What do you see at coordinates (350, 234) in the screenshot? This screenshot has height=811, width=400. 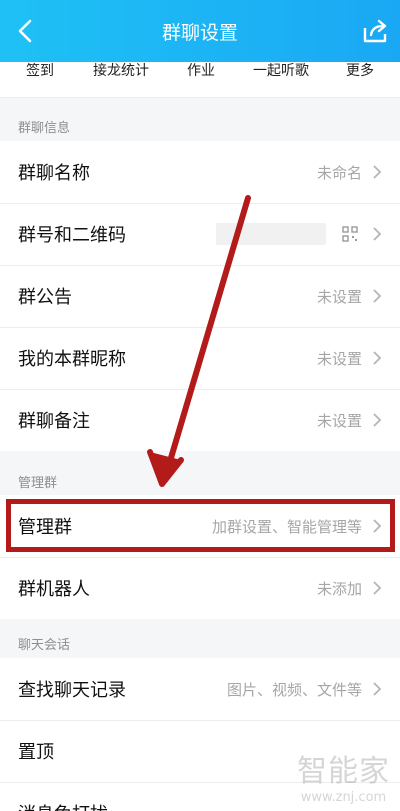 I see `qr-code-icon` at bounding box center [350, 234].